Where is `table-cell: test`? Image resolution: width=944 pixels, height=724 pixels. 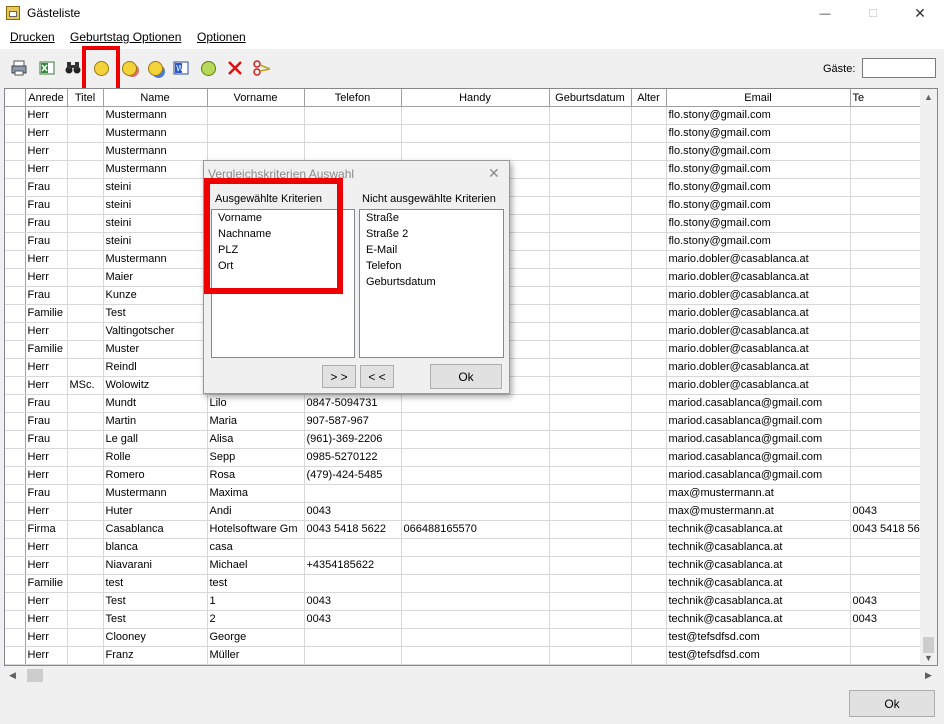
table-cell: test is located at coordinates (155, 583).